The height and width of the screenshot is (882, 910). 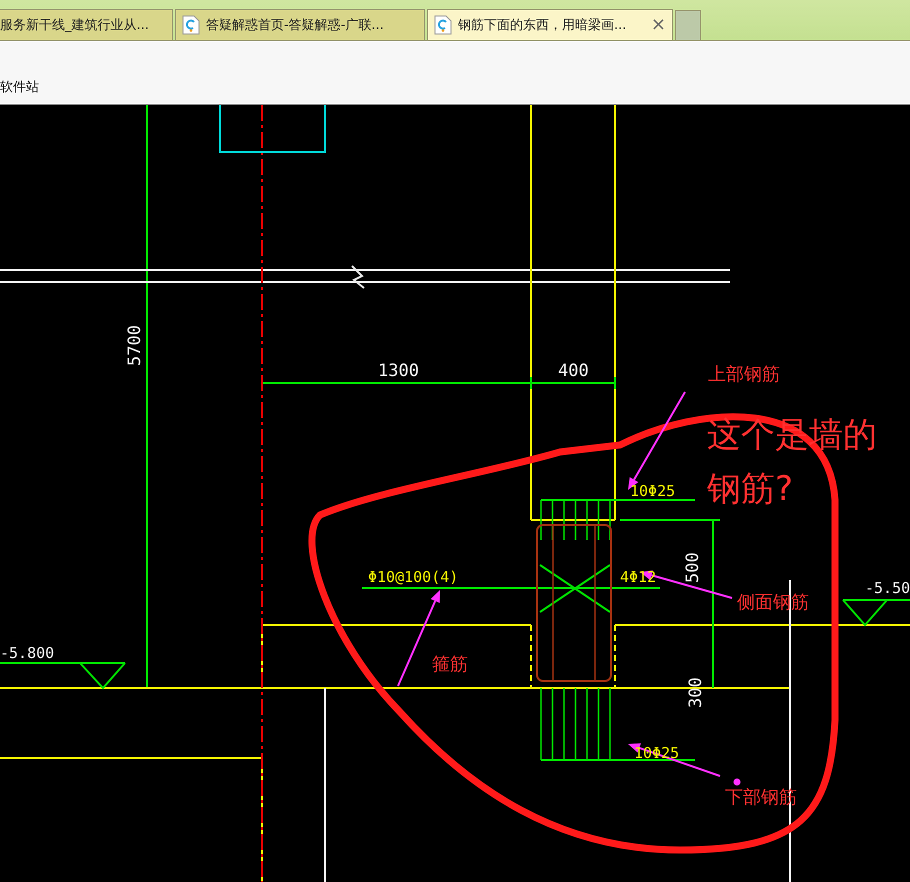 What do you see at coordinates (135, 345) in the screenshot?
I see `dimension-text: 5700` at bounding box center [135, 345].